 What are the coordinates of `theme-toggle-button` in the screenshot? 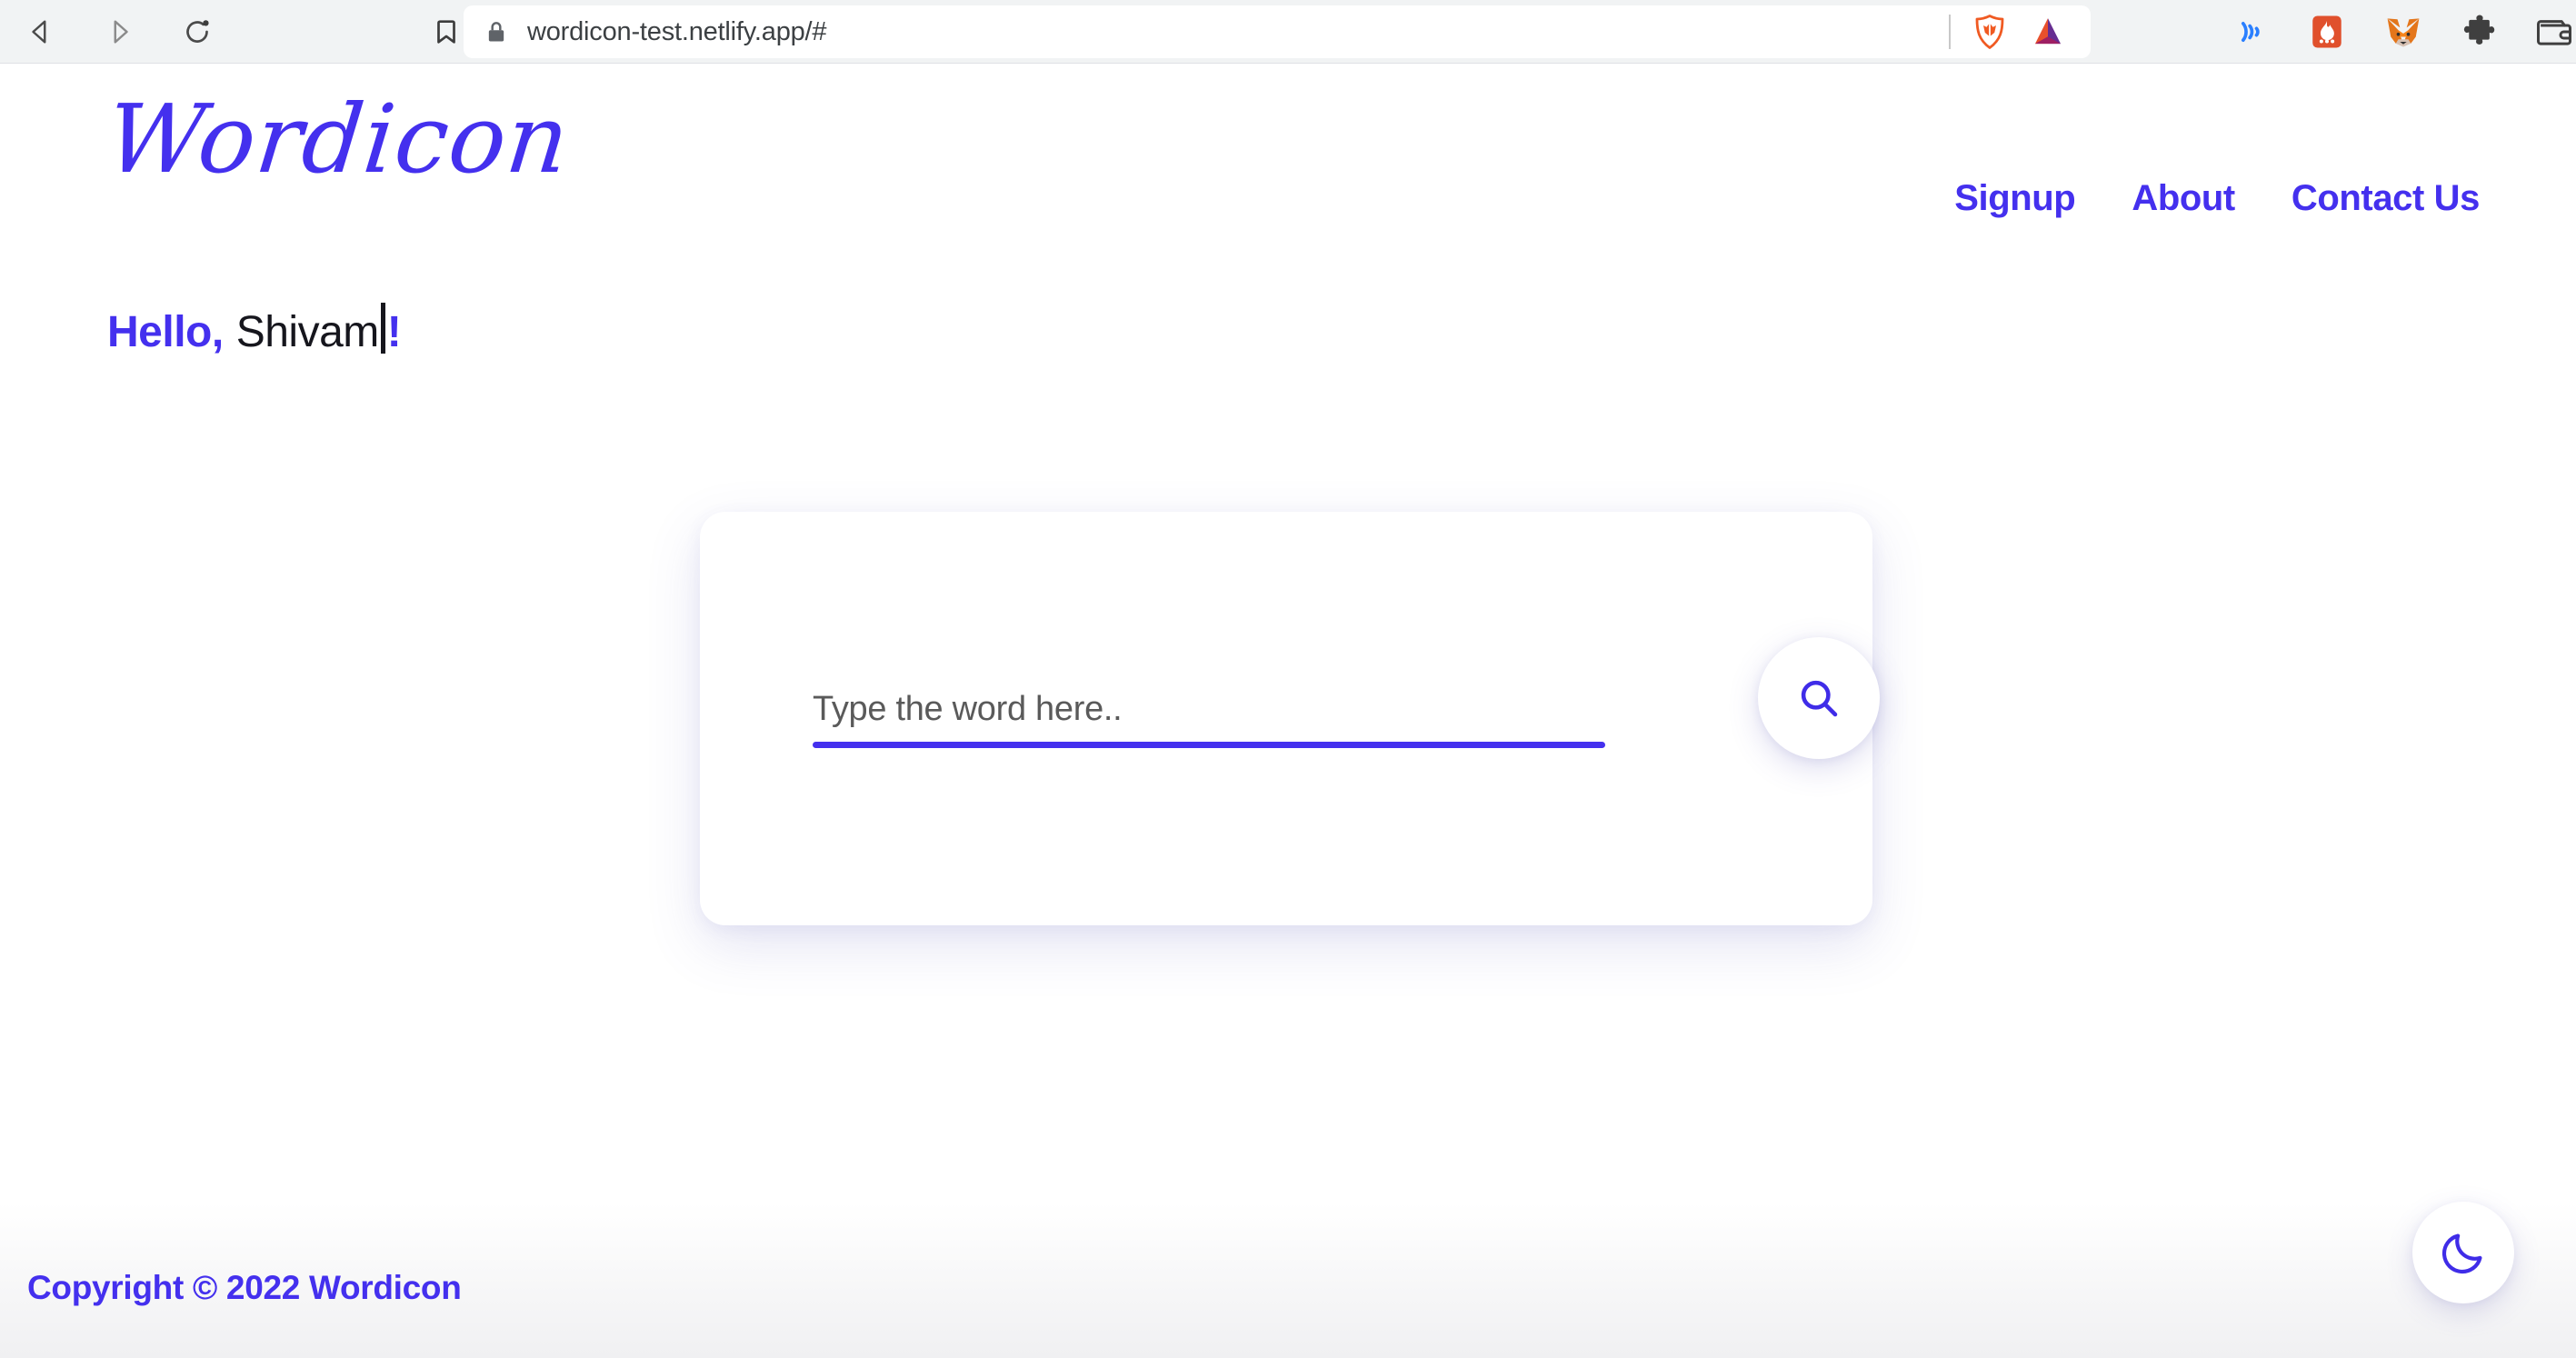 It's located at (2463, 1252).